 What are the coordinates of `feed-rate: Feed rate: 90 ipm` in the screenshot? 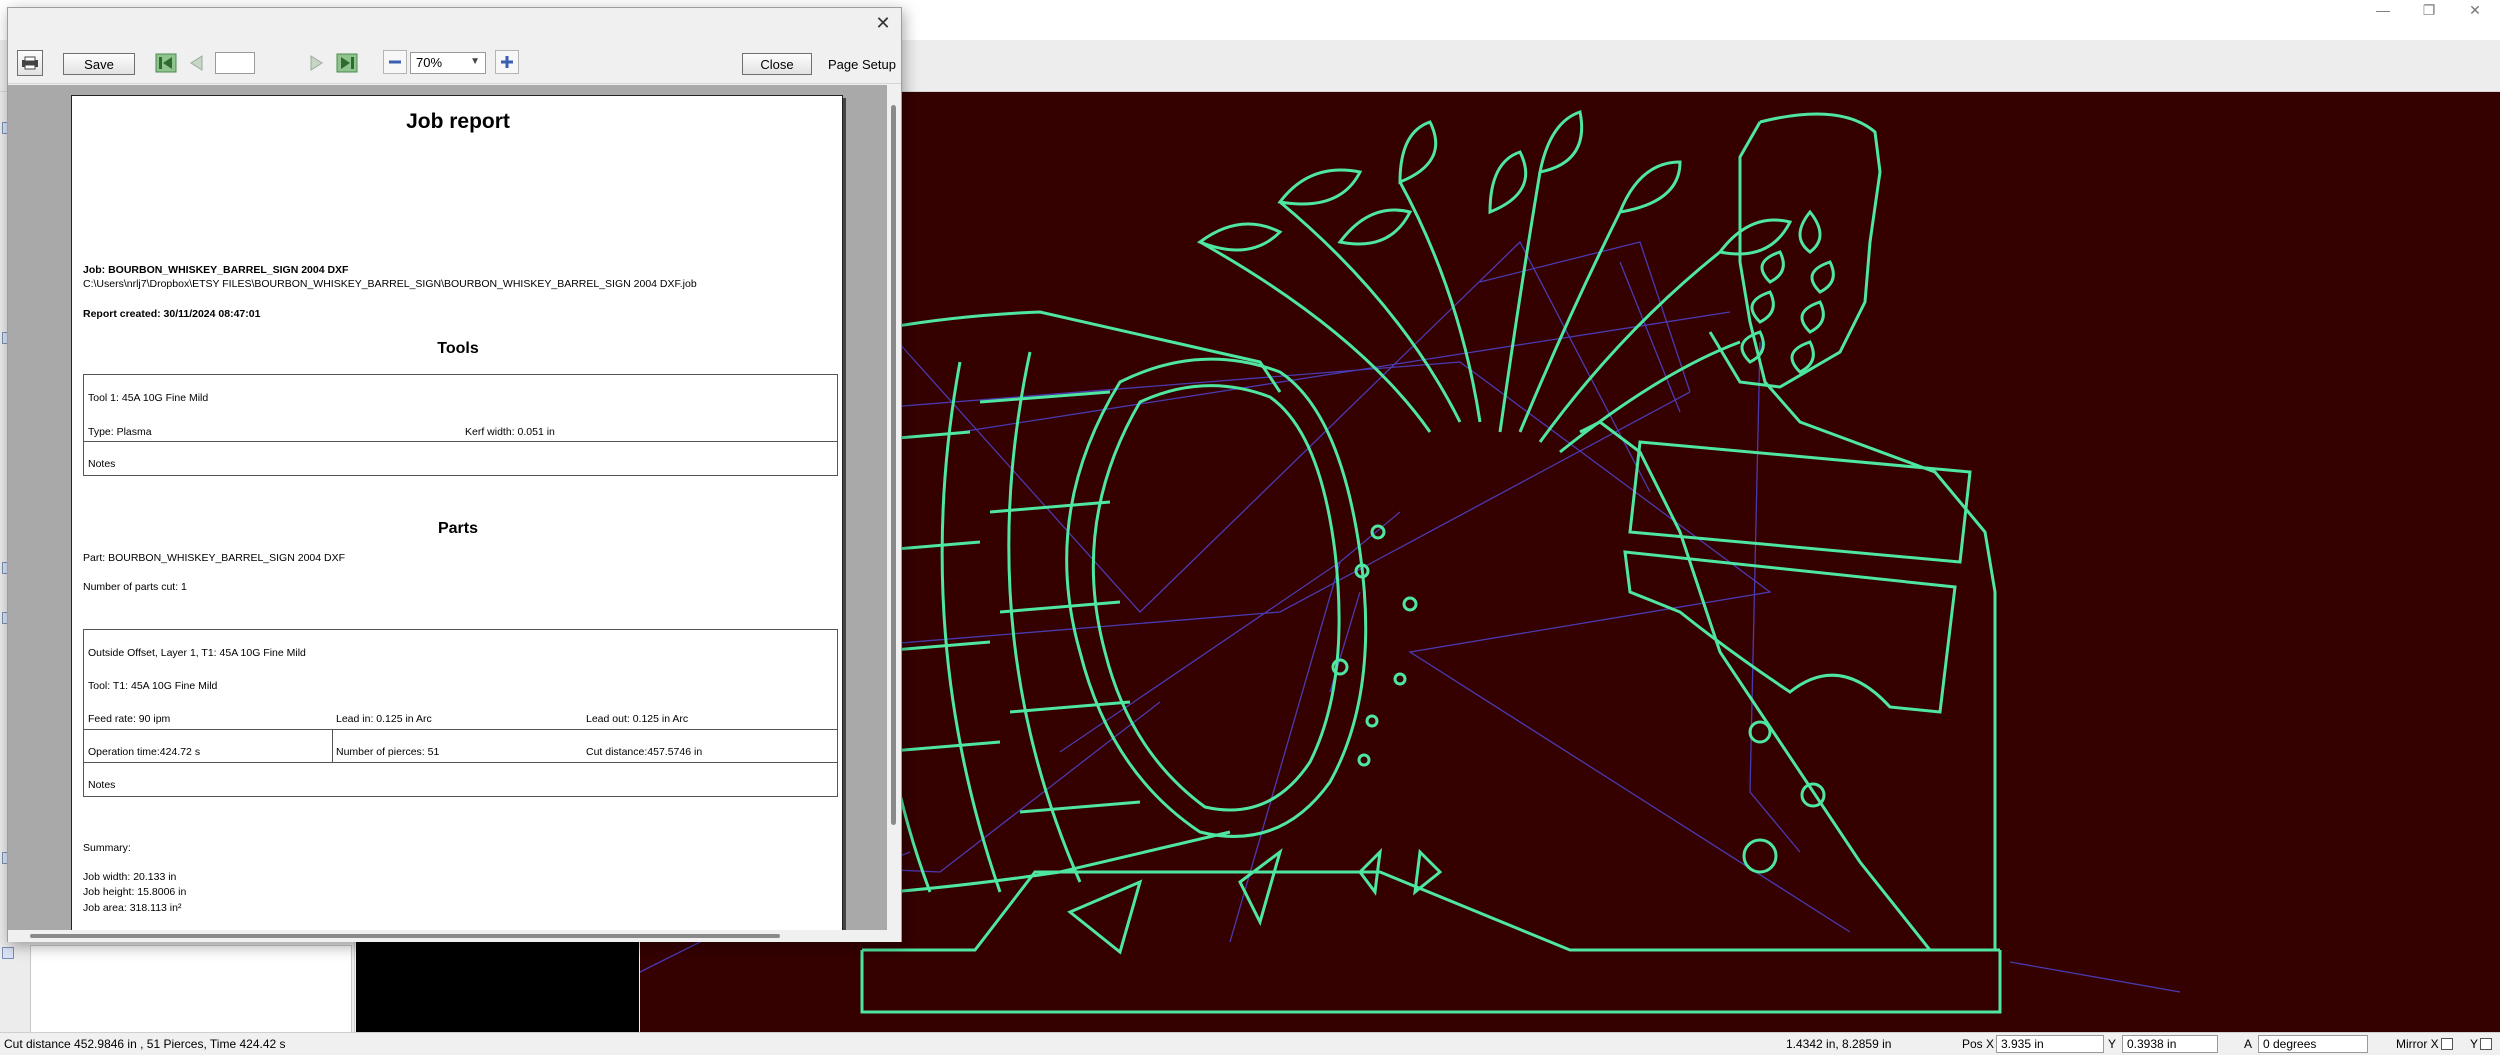 It's located at (129, 719).